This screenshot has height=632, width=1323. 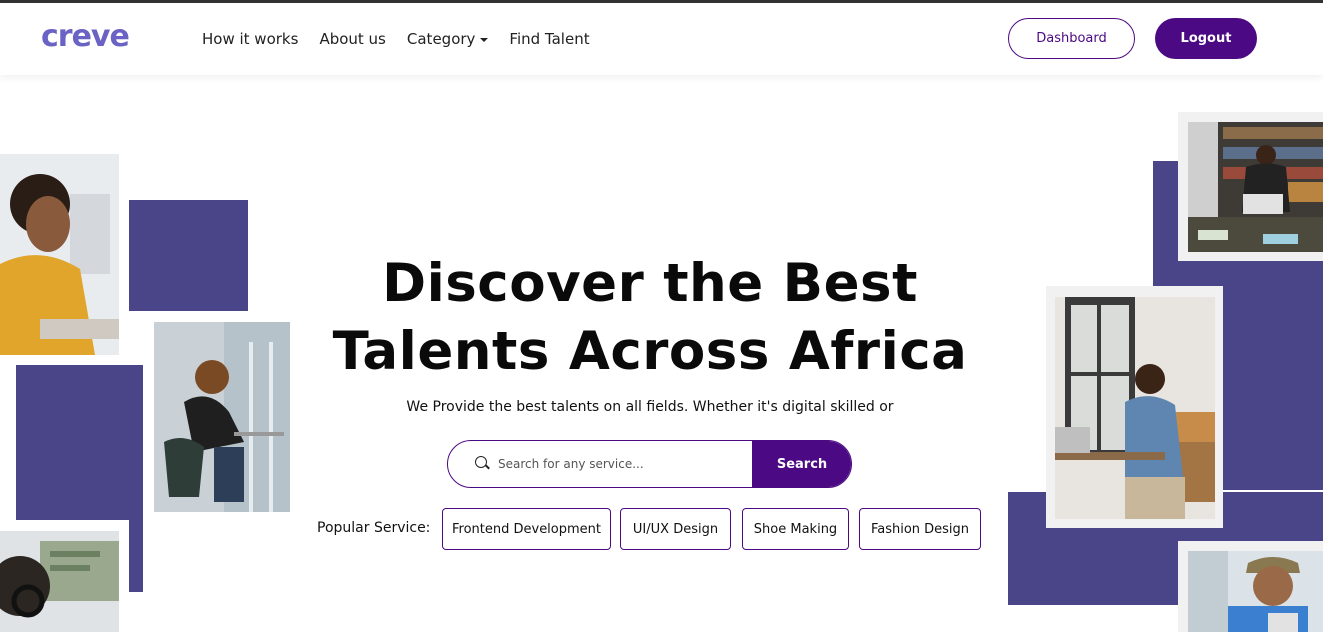 I want to click on nav-about-us: About us, so click(x=352, y=39).